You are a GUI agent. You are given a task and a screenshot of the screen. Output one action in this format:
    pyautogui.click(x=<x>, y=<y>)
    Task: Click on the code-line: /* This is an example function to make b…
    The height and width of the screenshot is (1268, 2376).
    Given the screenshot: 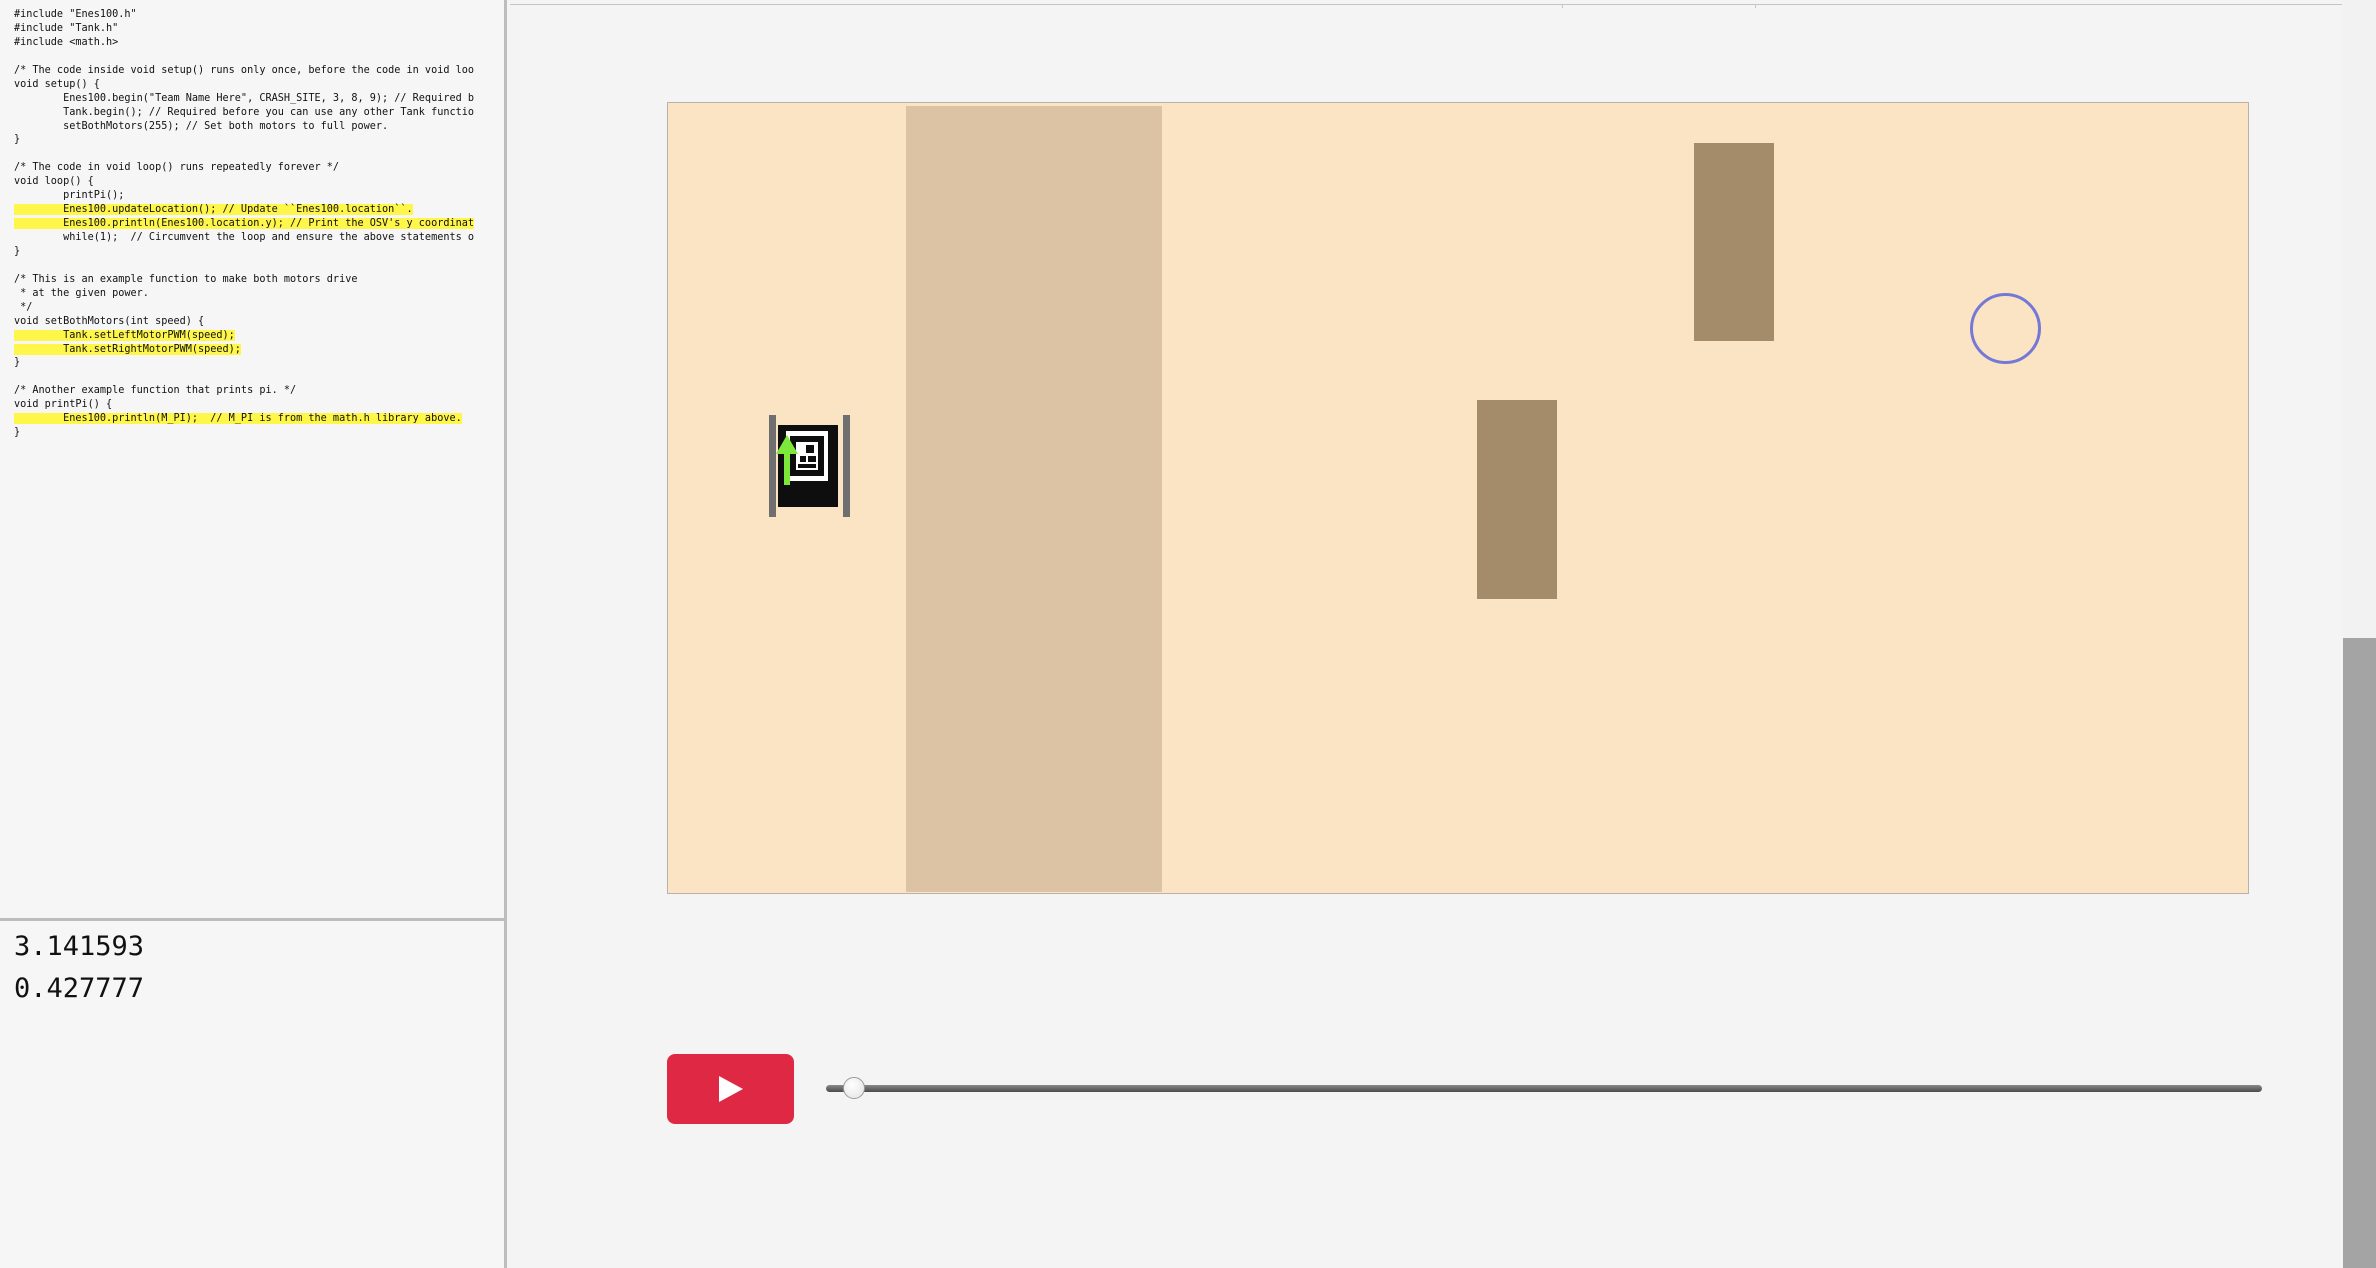 What is the action you would take?
    pyautogui.click(x=244, y=280)
    